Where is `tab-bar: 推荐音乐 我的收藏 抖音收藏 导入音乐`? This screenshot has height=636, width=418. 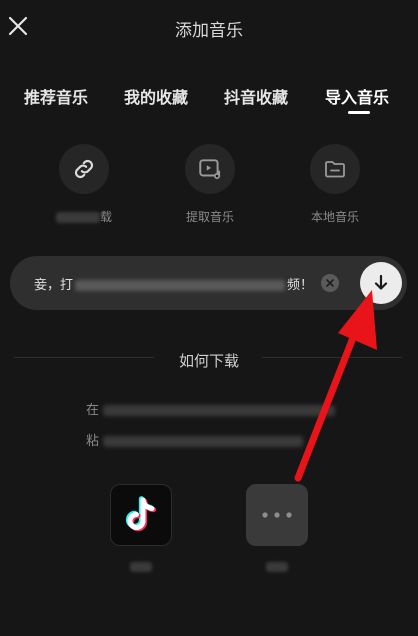
tab-bar: 推荐音乐 我的收藏 抖音收藏 导入音乐 is located at coordinates (209, 104).